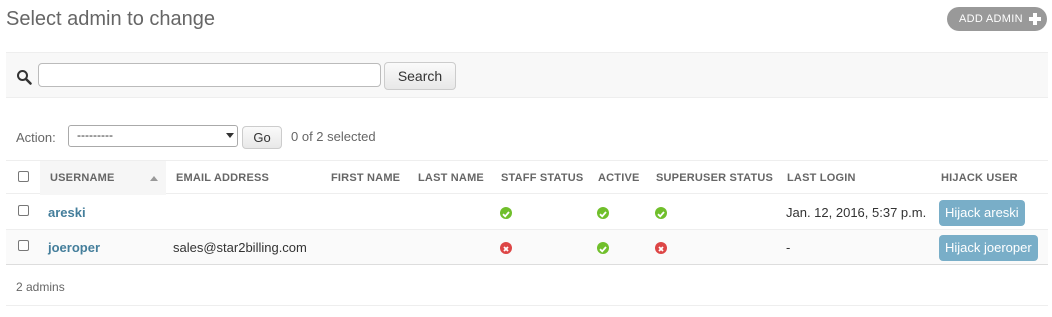 The image size is (1052, 317). I want to click on chevron-down-icon, so click(230, 135).